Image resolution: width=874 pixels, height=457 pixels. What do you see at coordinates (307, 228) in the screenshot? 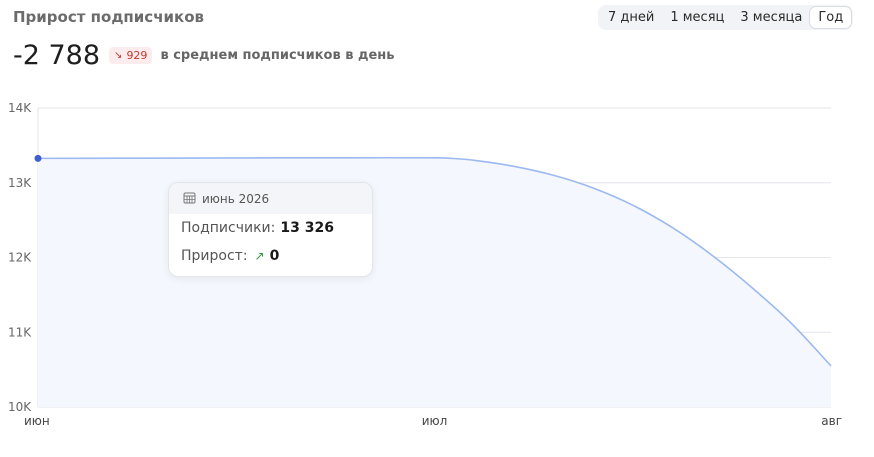
I see `tooltip-subscribers-value: 13 326` at bounding box center [307, 228].